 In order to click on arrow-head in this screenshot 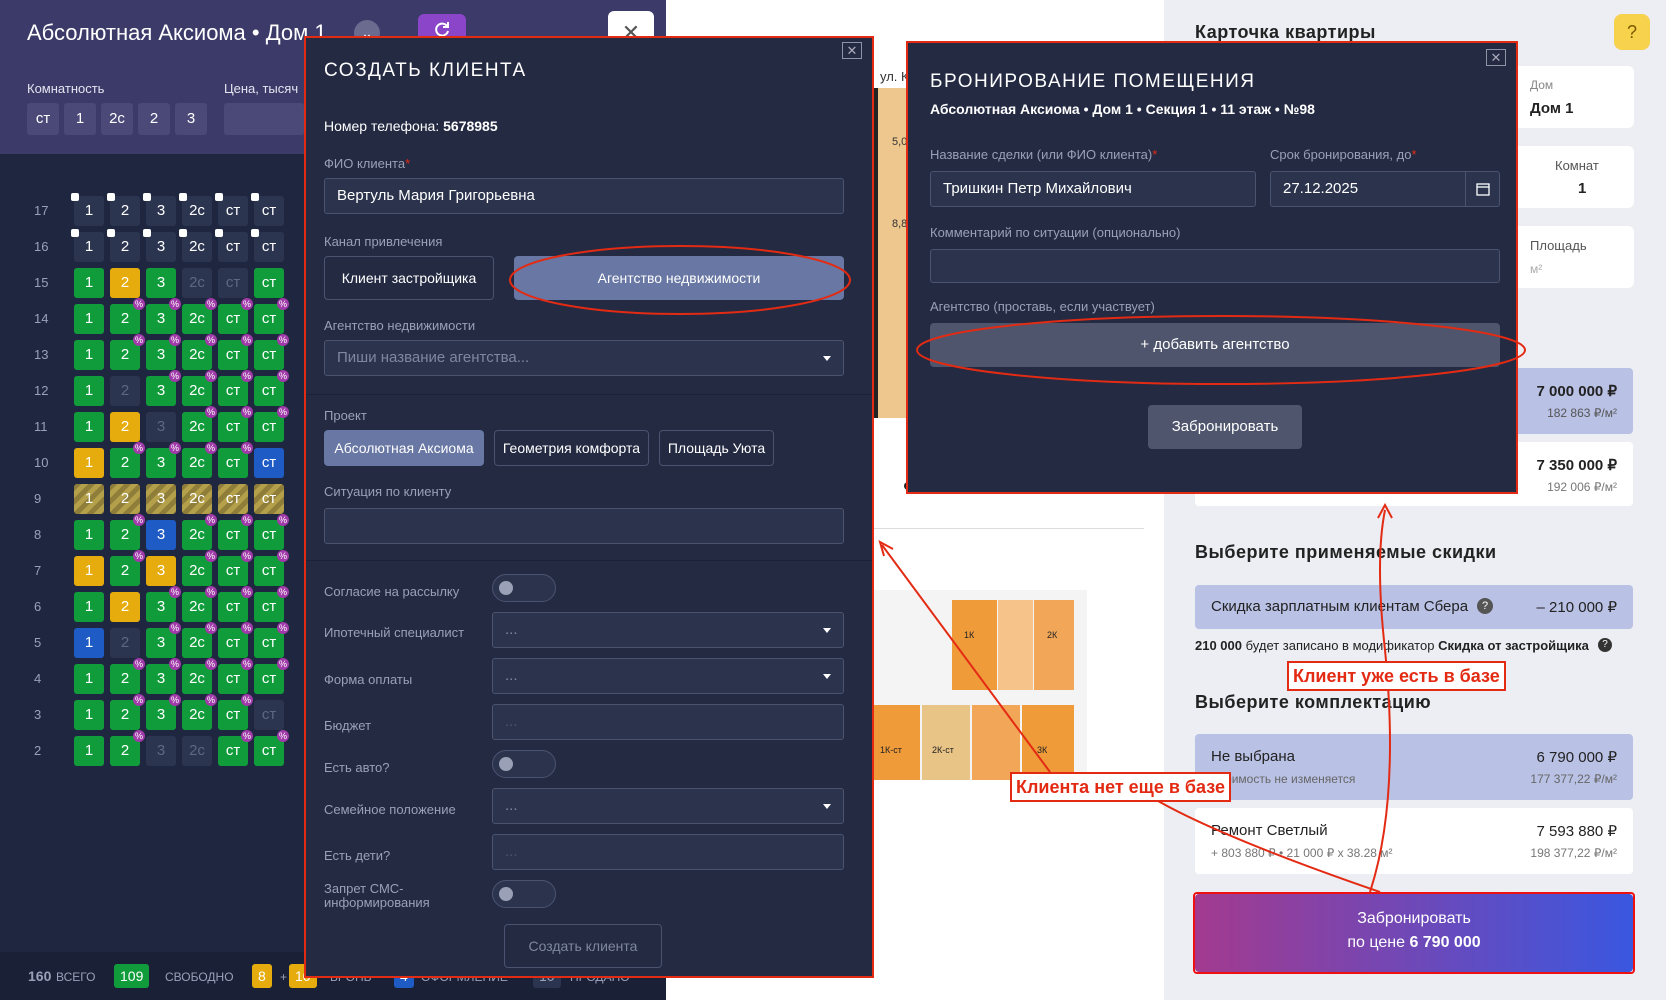, I will do `click(886, 548)`.